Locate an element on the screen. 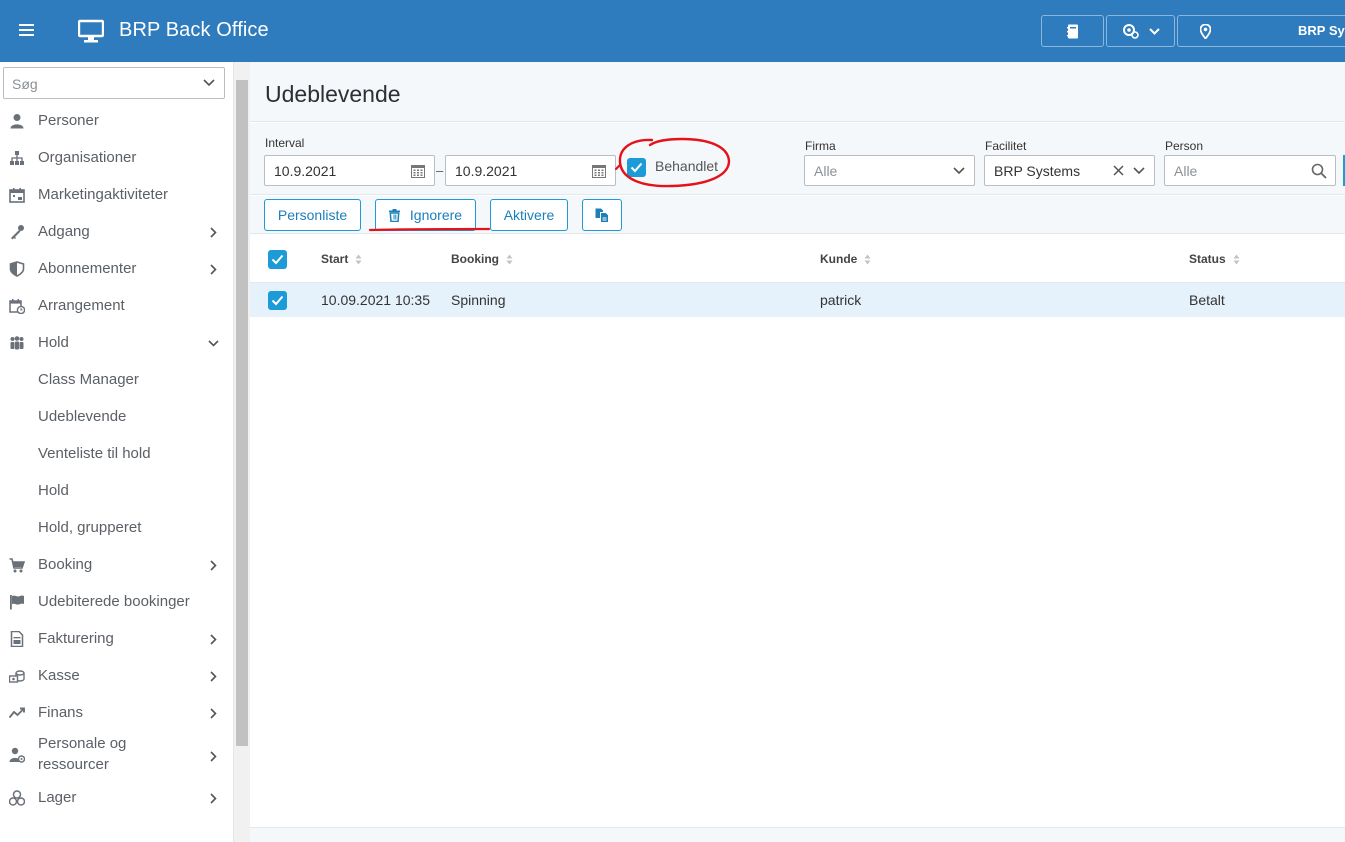  sidebar-item-hold: Hold is located at coordinates (116, 342).